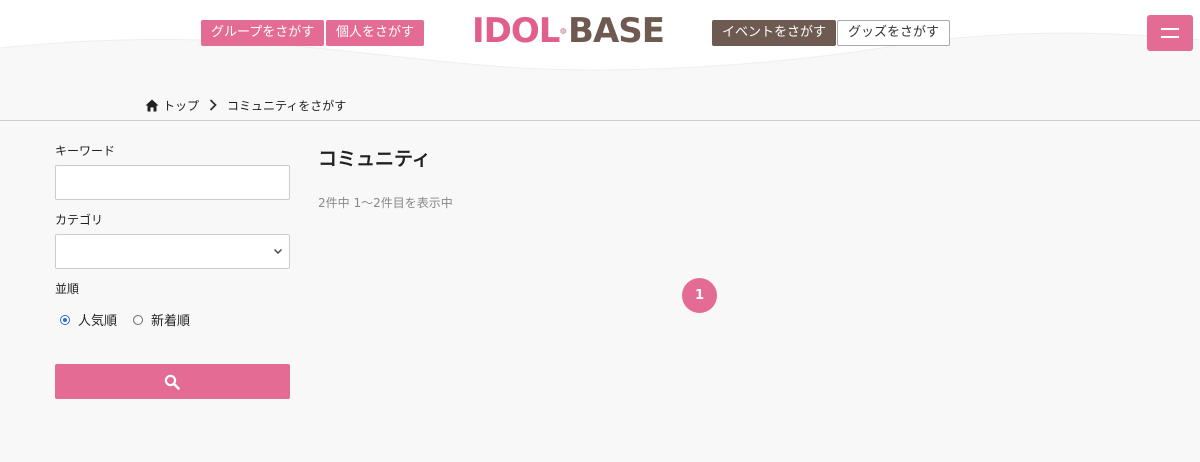 The width and height of the screenshot is (1200, 462). Describe the element at coordinates (385, 203) in the screenshot. I see `result-count: 2件中 1〜2件目を表示中` at that location.